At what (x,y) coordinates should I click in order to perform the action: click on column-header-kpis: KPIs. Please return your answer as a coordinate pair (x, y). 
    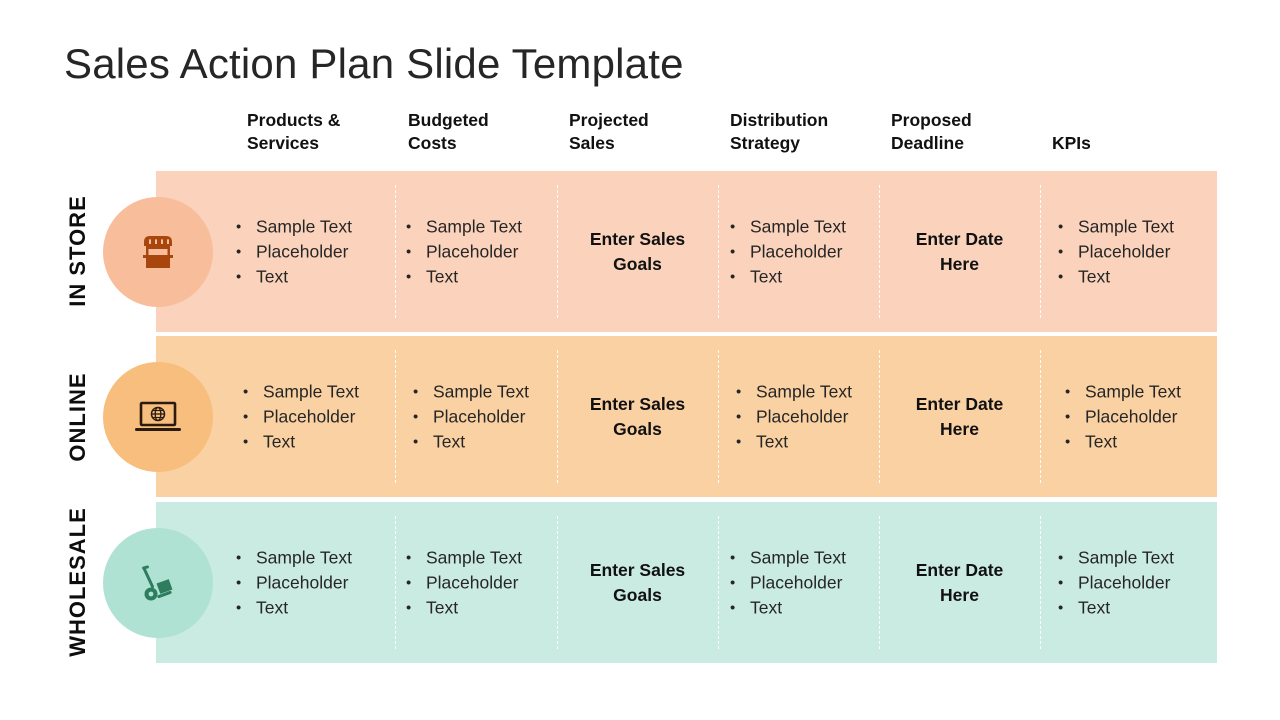
    Looking at the image, I should click on (1071, 143).